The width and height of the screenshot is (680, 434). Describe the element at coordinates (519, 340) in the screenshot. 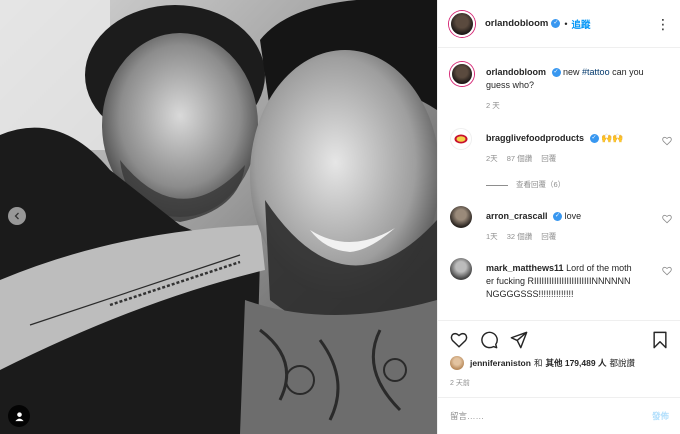

I see `share-icon` at that location.